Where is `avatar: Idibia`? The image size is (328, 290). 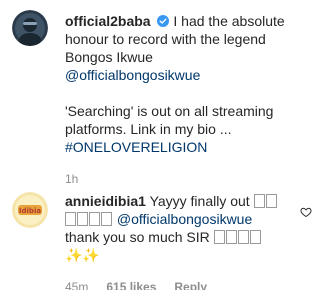 avatar: Idibia is located at coordinates (30, 210).